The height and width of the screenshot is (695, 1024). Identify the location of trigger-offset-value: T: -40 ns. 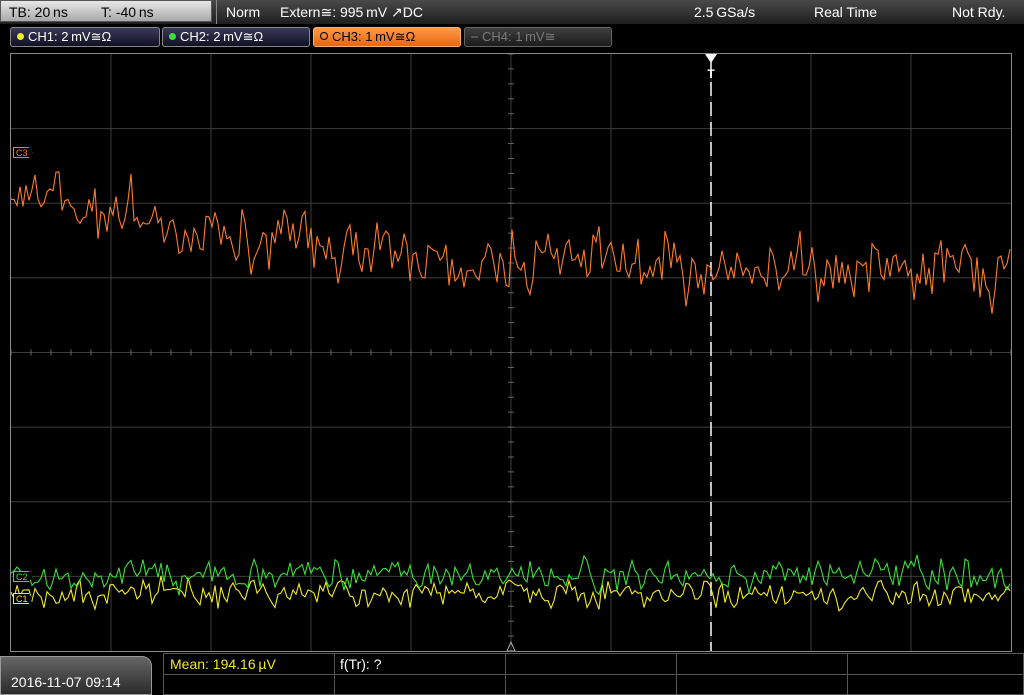
(127, 12).